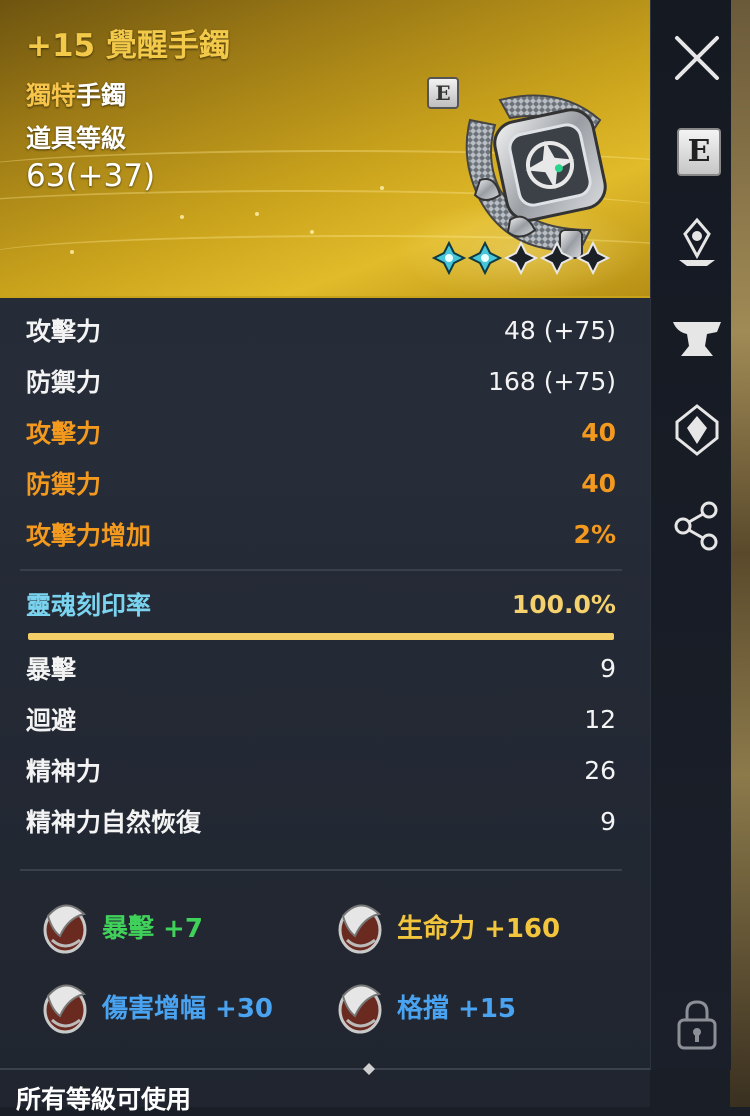 The height and width of the screenshot is (1116, 750). Describe the element at coordinates (321, 719) in the screenshot. I see `substat-row: 迴避 12` at that location.